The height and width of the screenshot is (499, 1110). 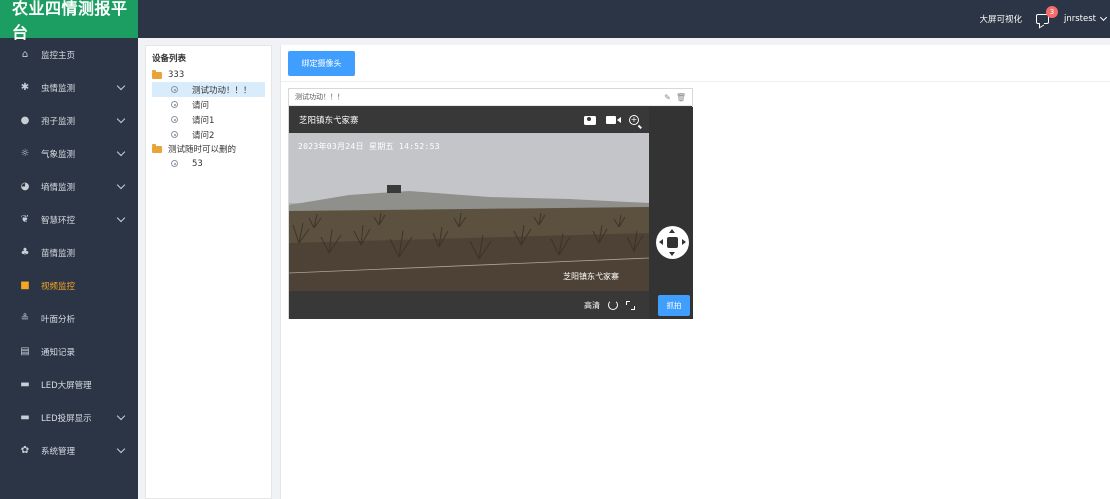 I want to click on fullscreen-icon, so click(x=630, y=305).